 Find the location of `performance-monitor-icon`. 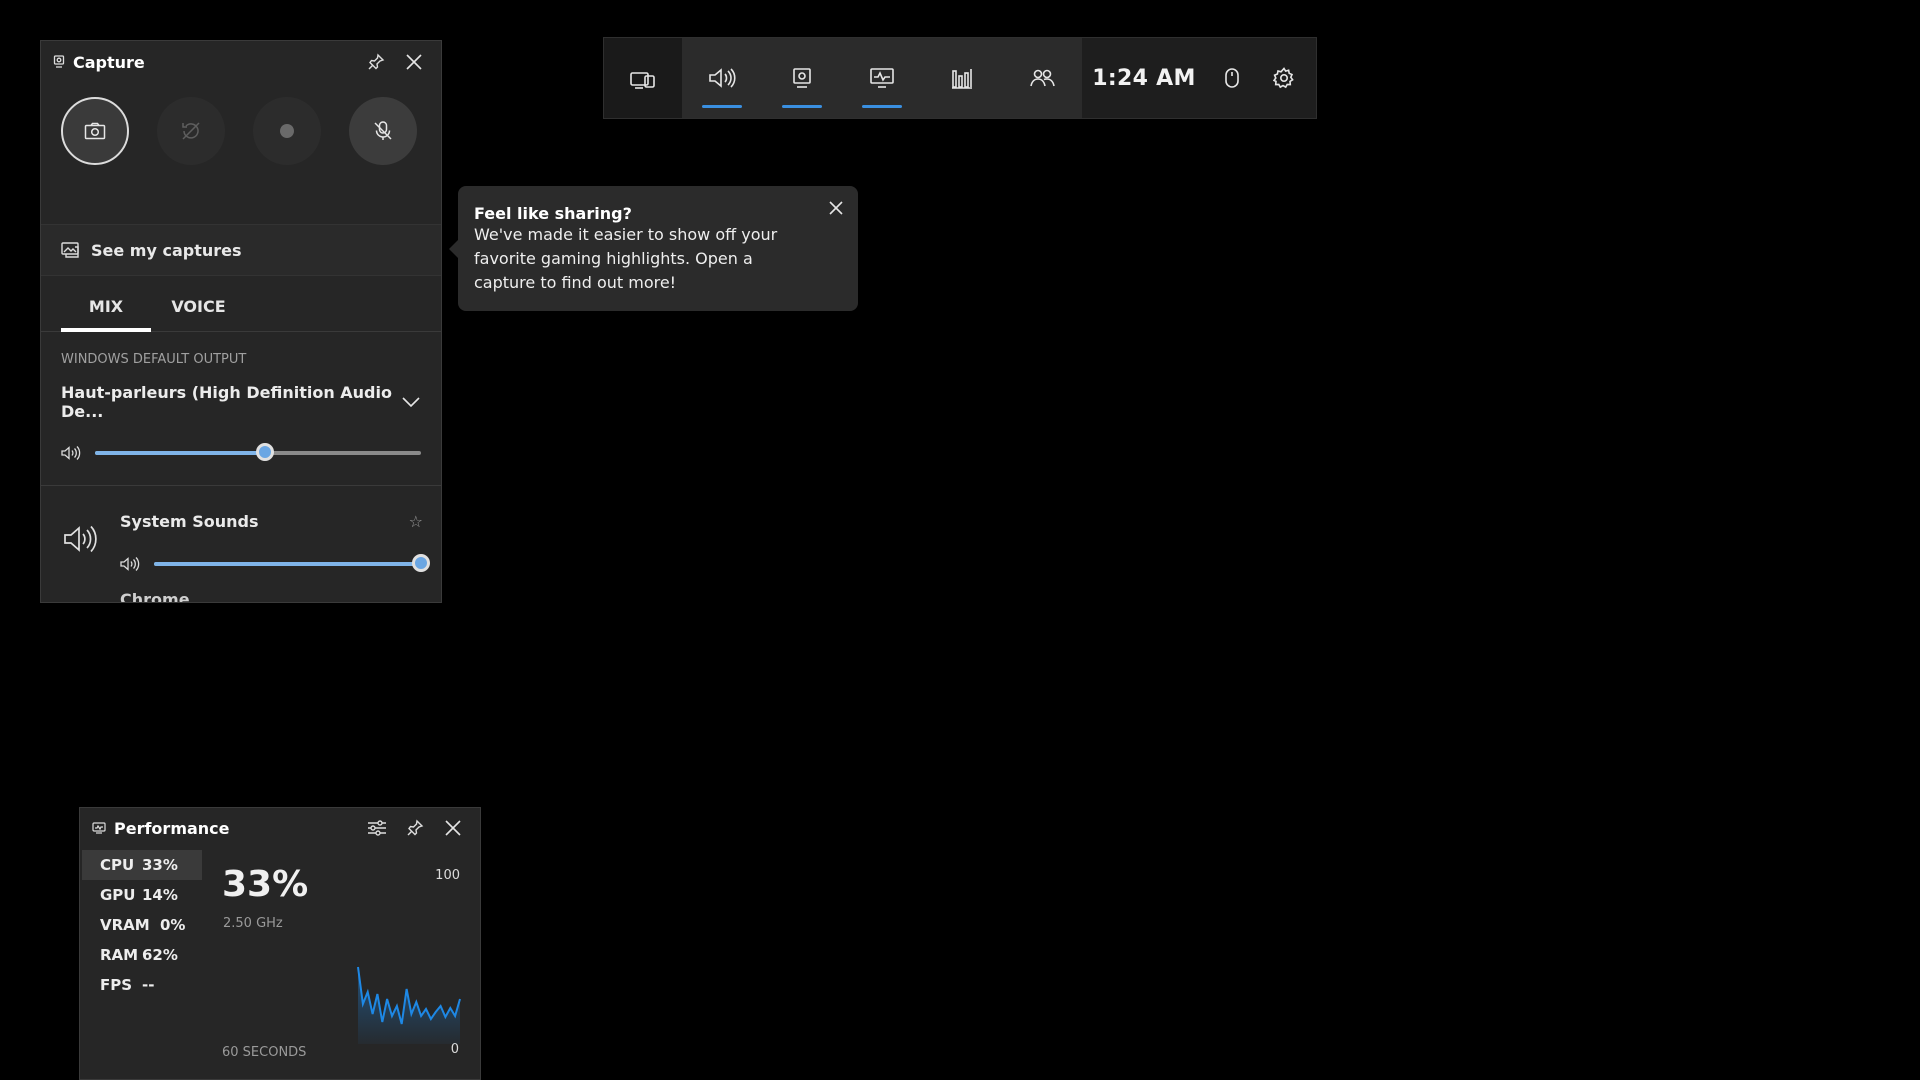

performance-monitor-icon is located at coordinates (882, 78).